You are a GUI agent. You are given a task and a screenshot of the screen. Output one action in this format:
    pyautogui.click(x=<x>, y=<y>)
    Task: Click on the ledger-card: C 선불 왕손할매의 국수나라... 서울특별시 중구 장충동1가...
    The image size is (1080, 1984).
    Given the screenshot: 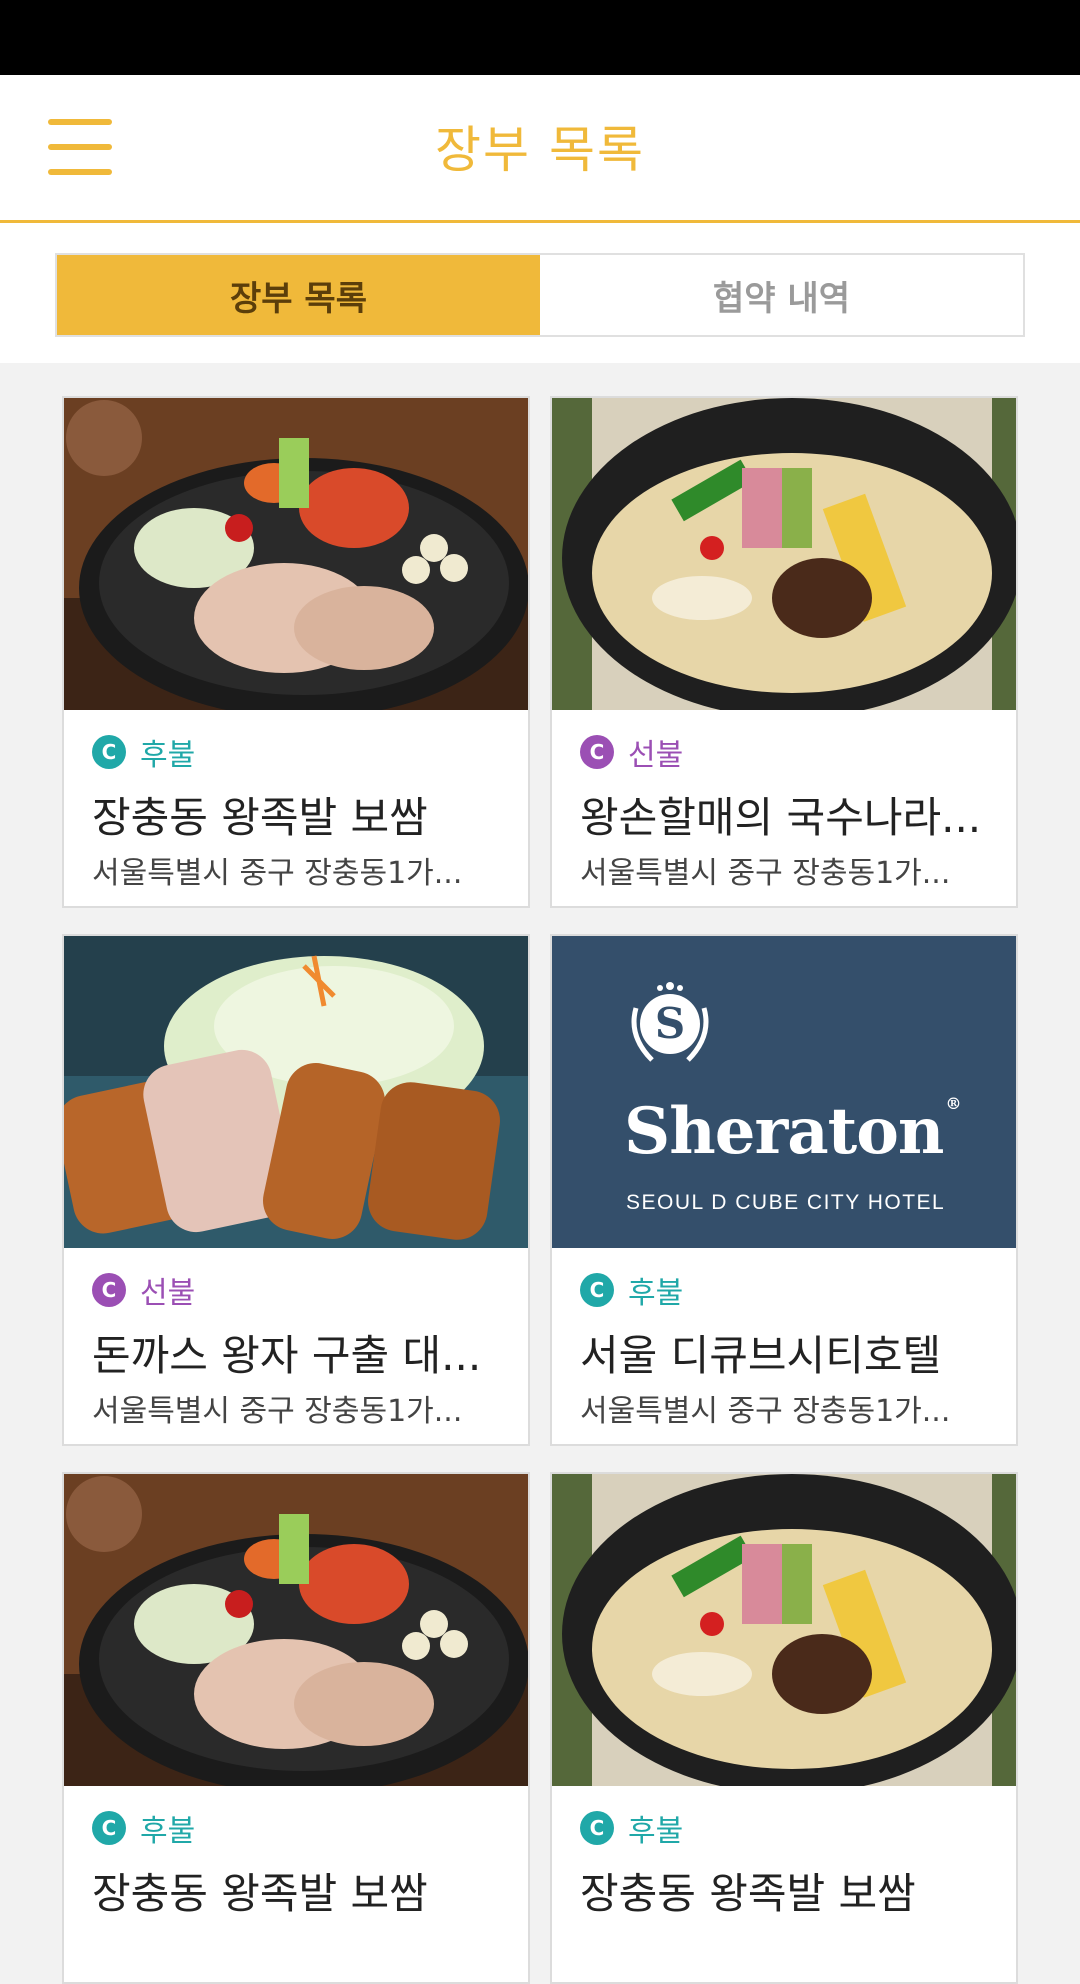 What is the action you would take?
    pyautogui.click(x=784, y=652)
    